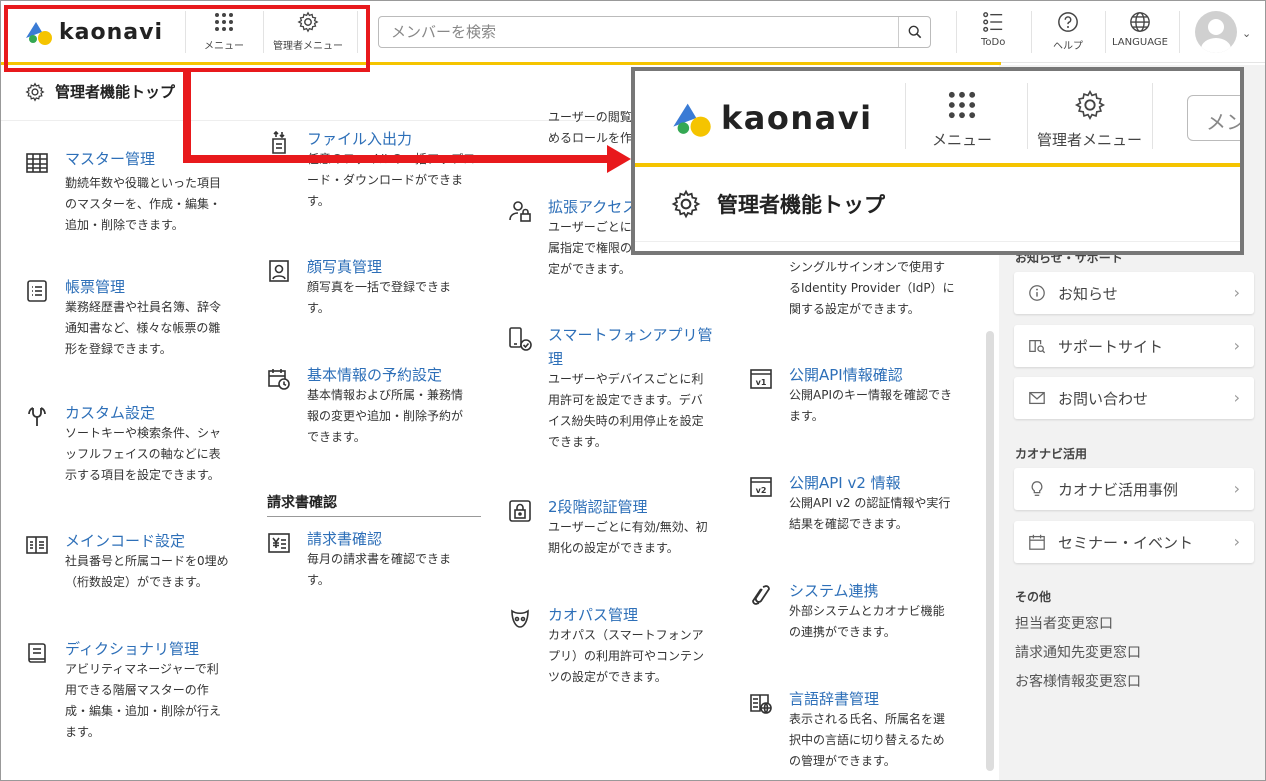  Describe the element at coordinates (619, 159) in the screenshot. I see `callout-arrow-head` at that location.